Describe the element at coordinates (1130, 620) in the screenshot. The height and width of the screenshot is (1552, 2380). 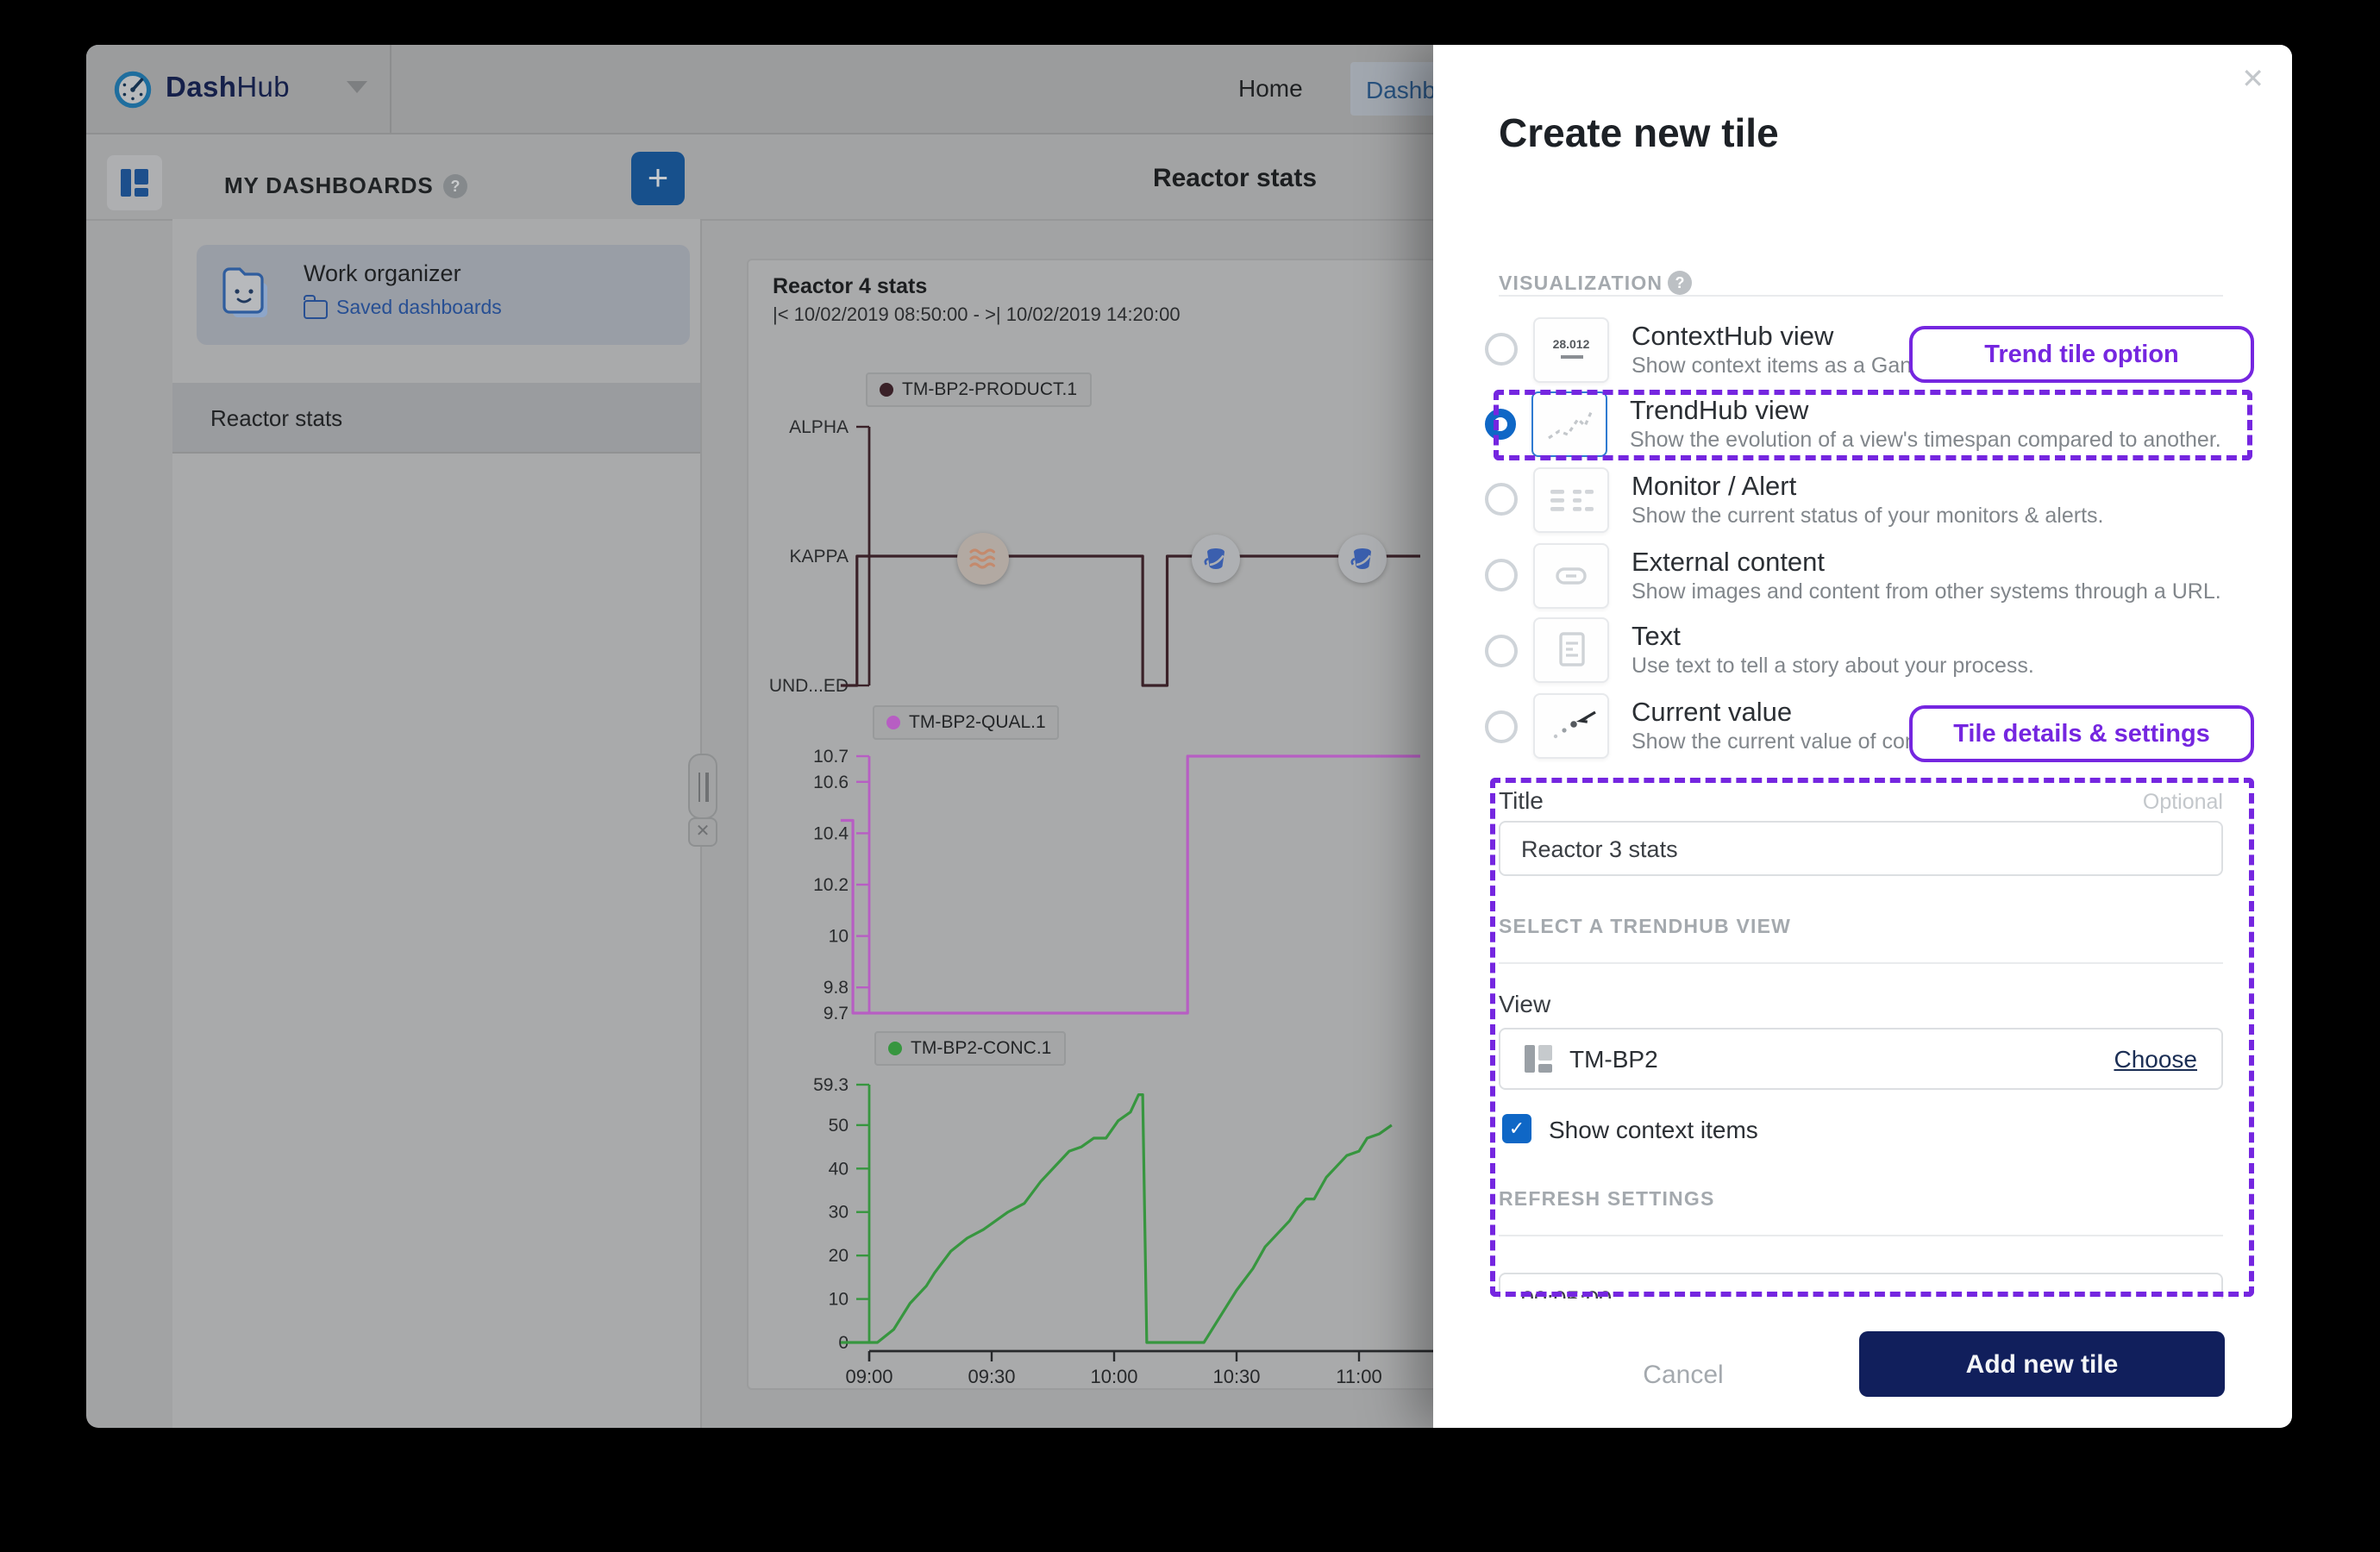
I see `series-TM-BP2-PRODUCT.1` at that location.